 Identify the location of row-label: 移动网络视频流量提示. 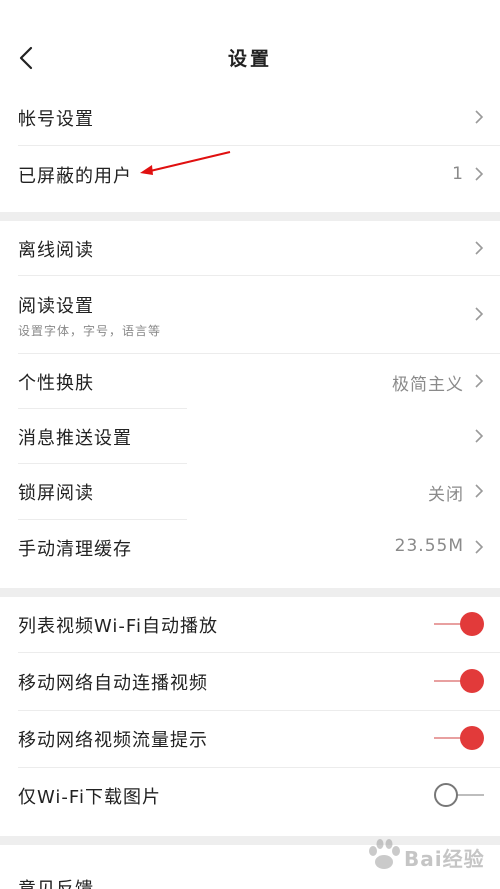
(113, 740).